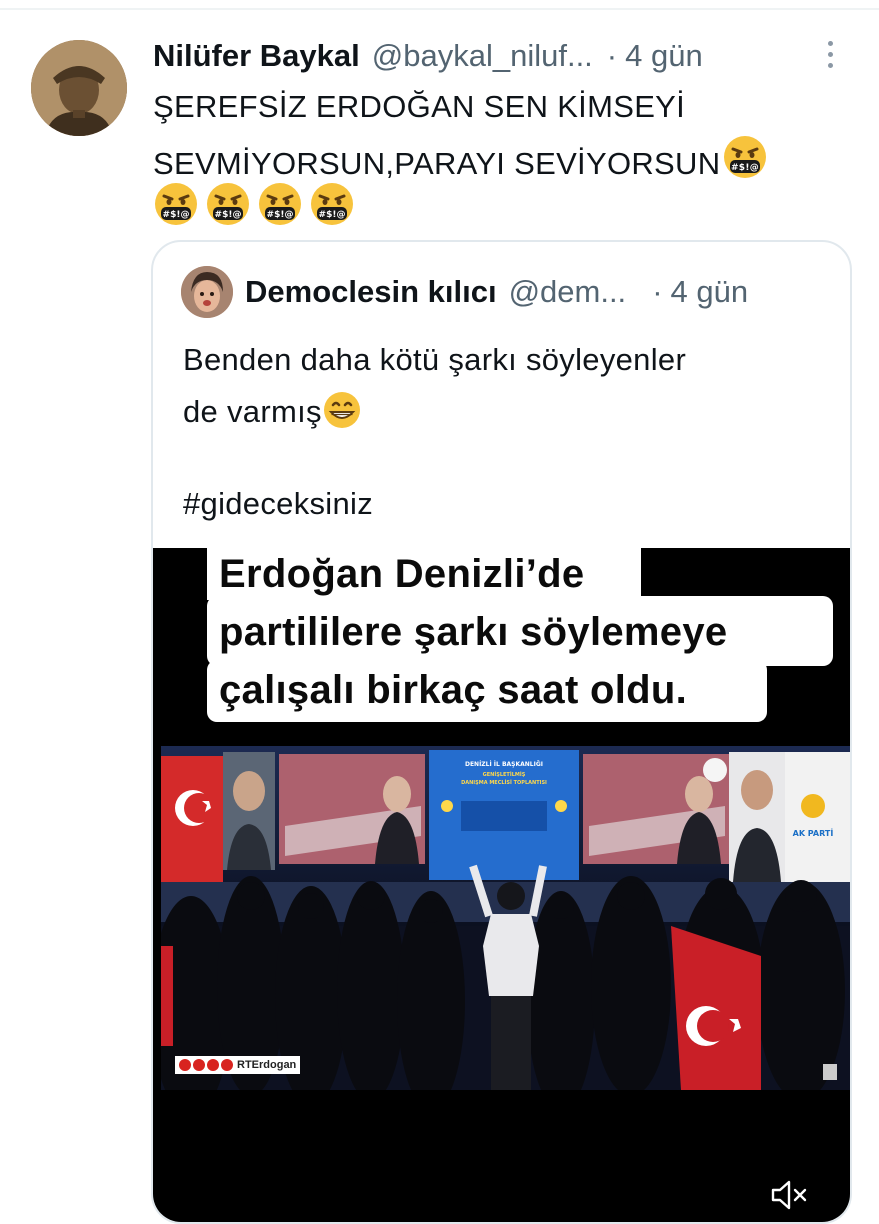 The width and height of the screenshot is (879, 1224). I want to click on quoted-author-avatar, so click(207, 292).